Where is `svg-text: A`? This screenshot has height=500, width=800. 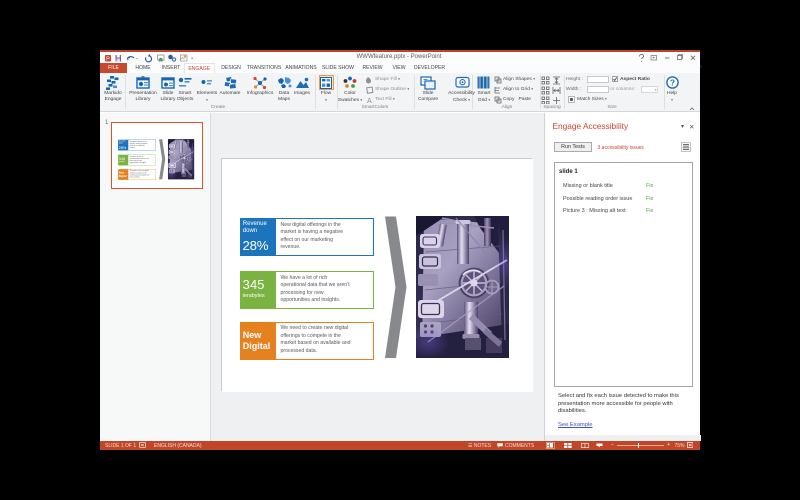
svg-text: A is located at coordinates (369, 101).